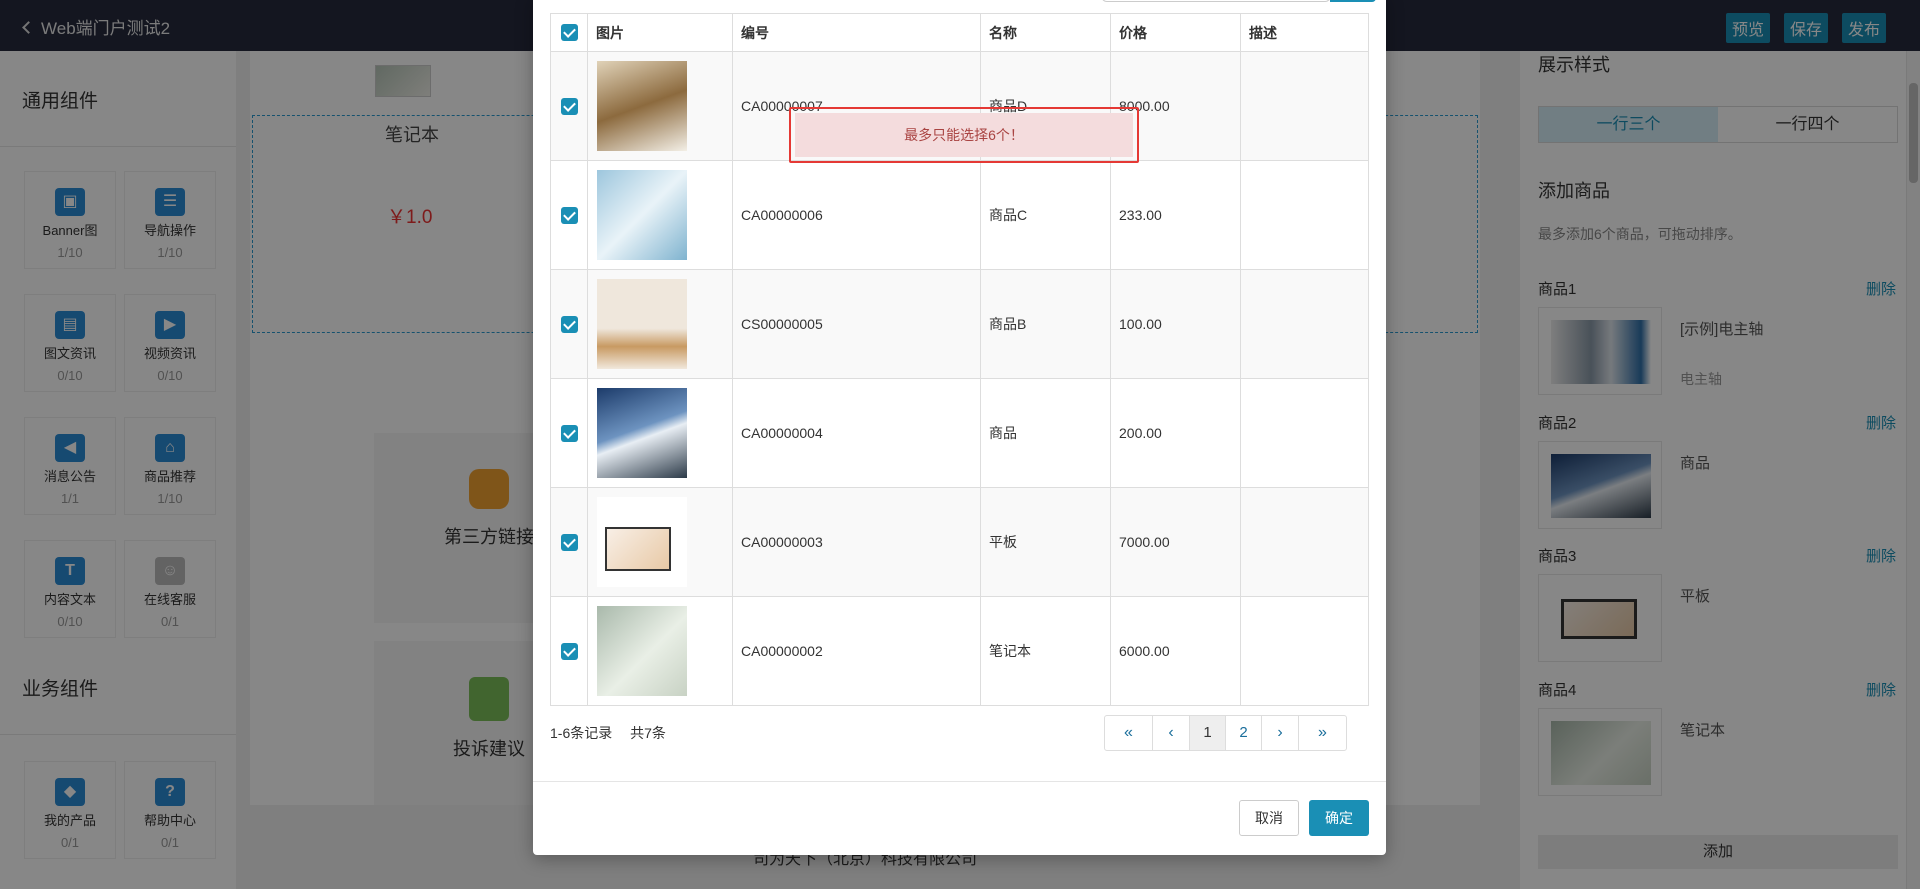 This screenshot has height=889, width=1920. Describe the element at coordinates (1175, 542) in the screenshot. I see `price-cell: 7000.00` at that location.